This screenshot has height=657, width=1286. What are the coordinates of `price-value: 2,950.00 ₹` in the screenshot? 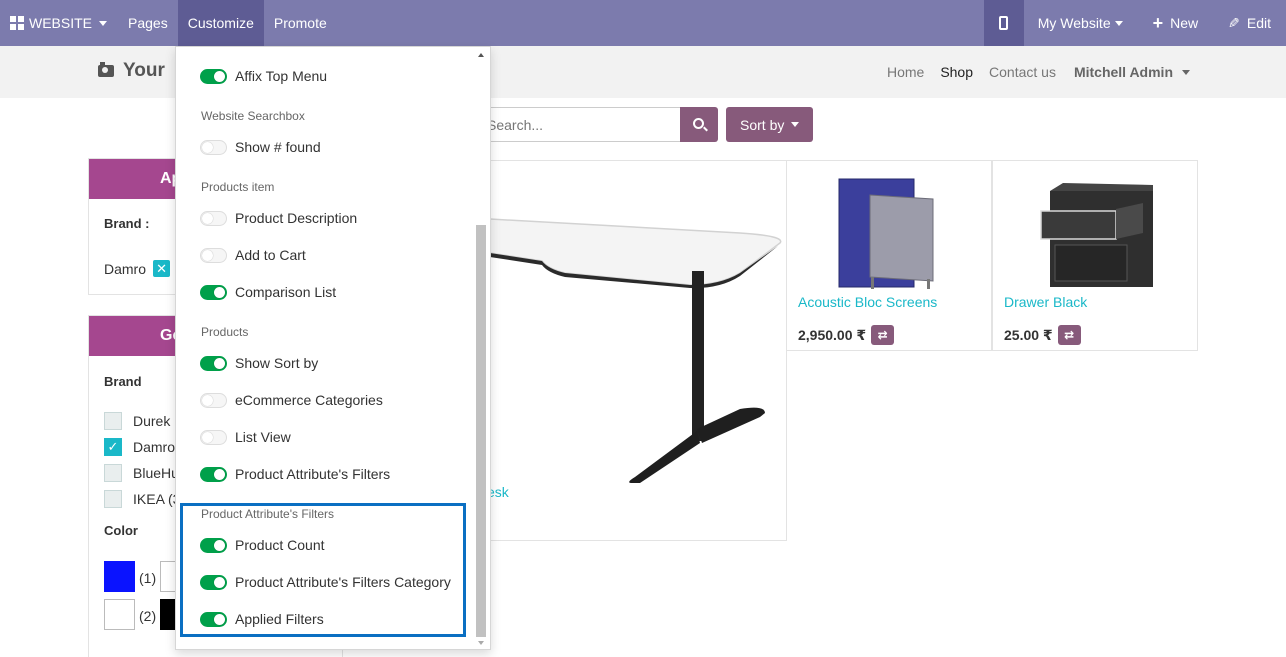 It's located at (832, 334).